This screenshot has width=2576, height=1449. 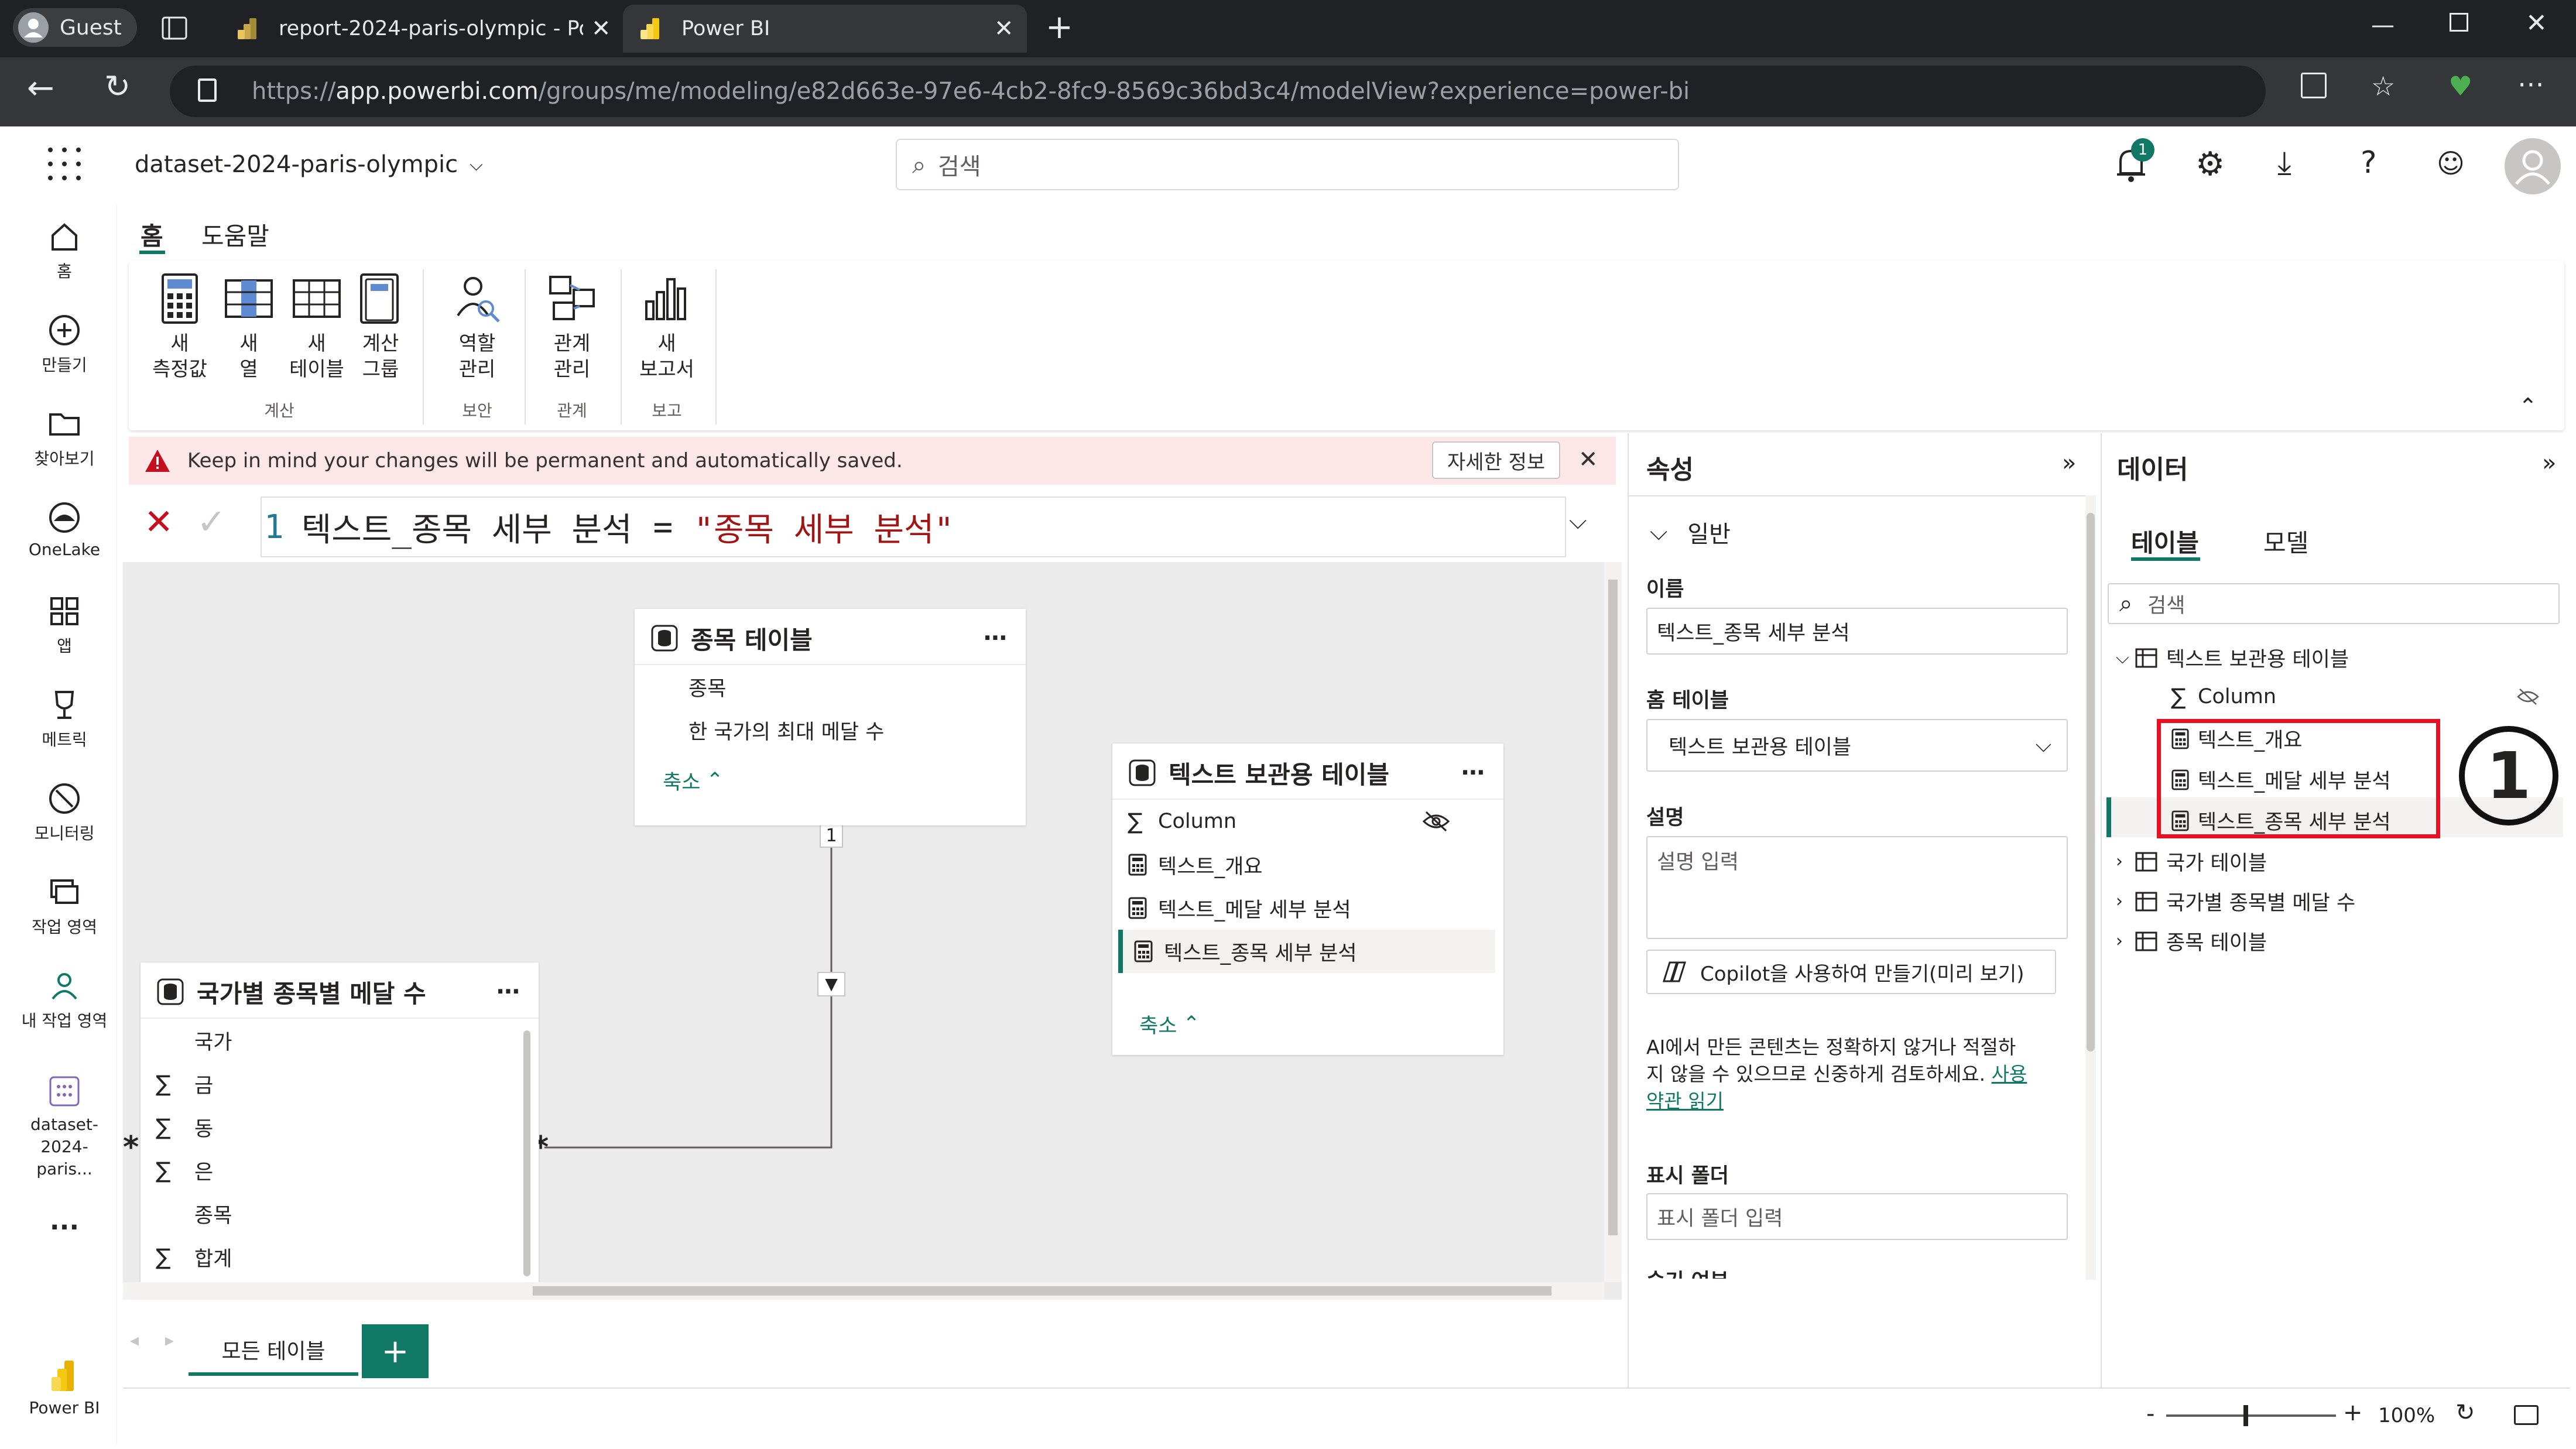 What do you see at coordinates (2536, 23) in the screenshot?
I see `window-close-icon: ✕` at bounding box center [2536, 23].